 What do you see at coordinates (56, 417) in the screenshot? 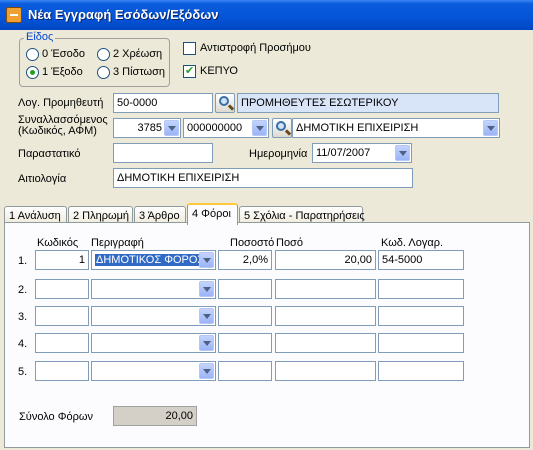
I see `total-taxes-label: Σύνολο Φόρων` at bounding box center [56, 417].